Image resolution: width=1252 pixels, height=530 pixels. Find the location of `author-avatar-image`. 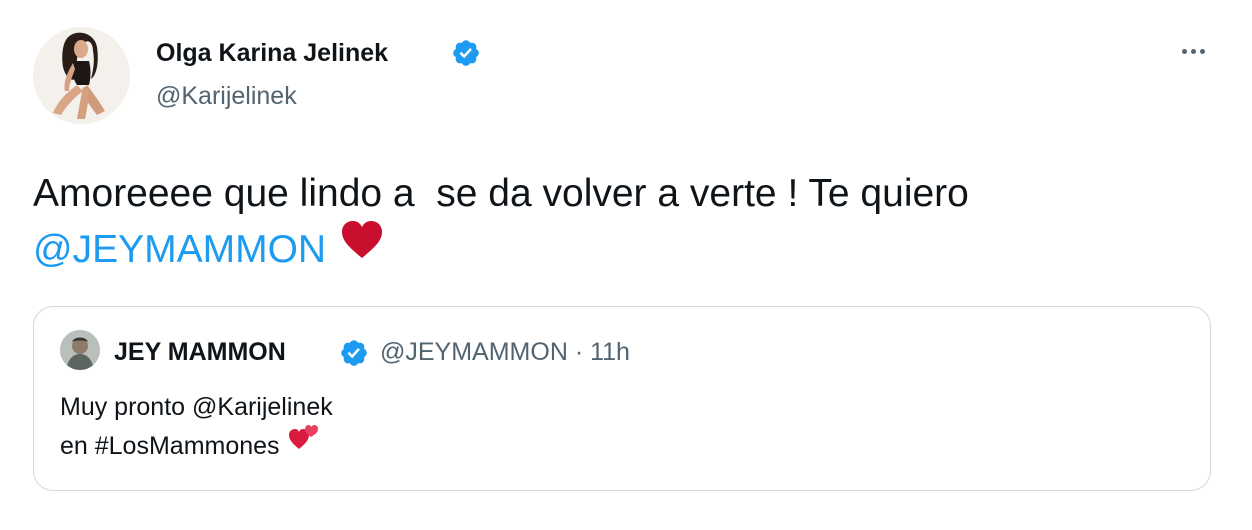

author-avatar-image is located at coordinates (81, 75).